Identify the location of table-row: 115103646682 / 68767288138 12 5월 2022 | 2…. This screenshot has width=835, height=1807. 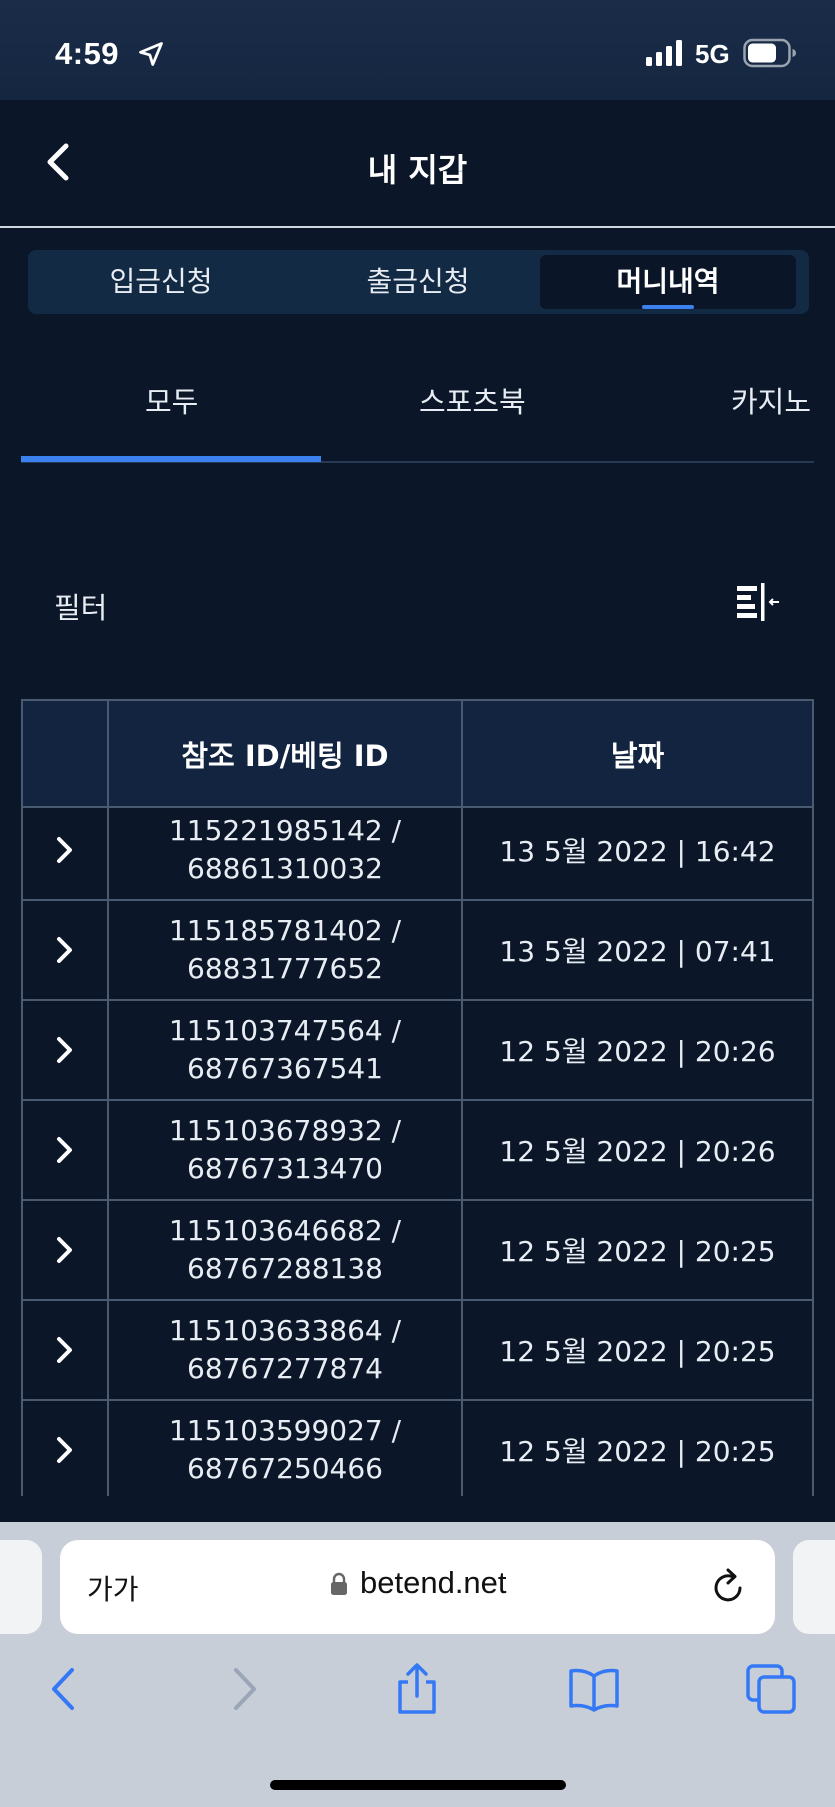
(417, 1251).